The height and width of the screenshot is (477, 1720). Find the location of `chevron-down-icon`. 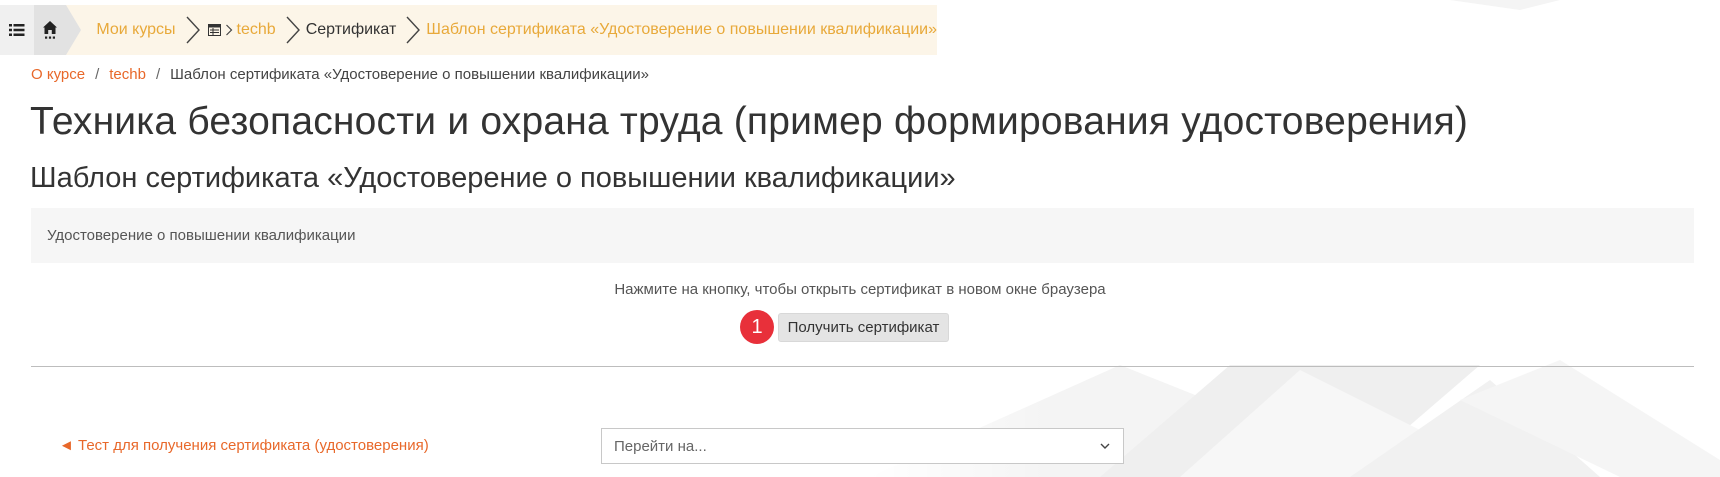

chevron-down-icon is located at coordinates (1105, 446).